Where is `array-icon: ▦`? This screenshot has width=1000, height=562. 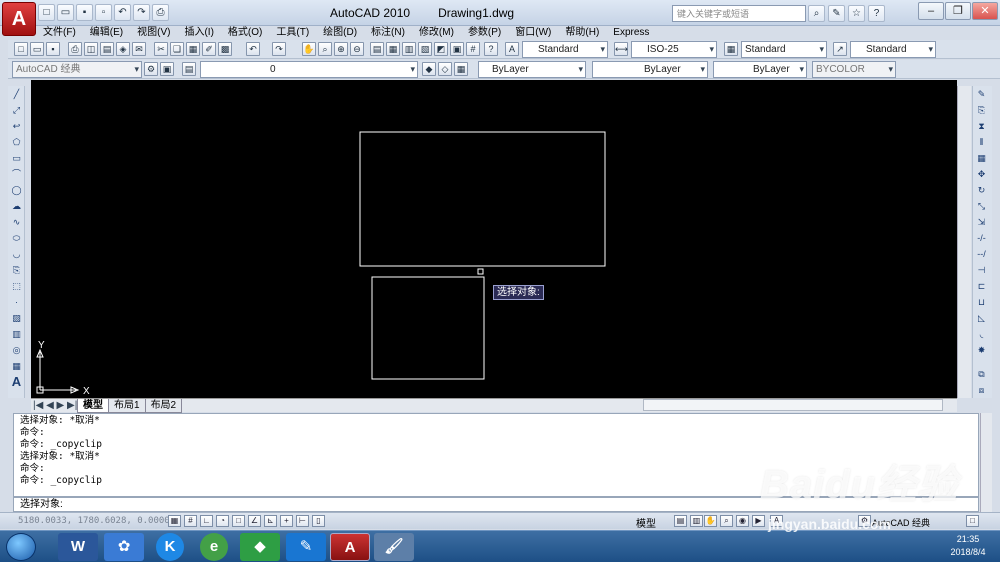 array-icon: ▦ is located at coordinates (981, 158).